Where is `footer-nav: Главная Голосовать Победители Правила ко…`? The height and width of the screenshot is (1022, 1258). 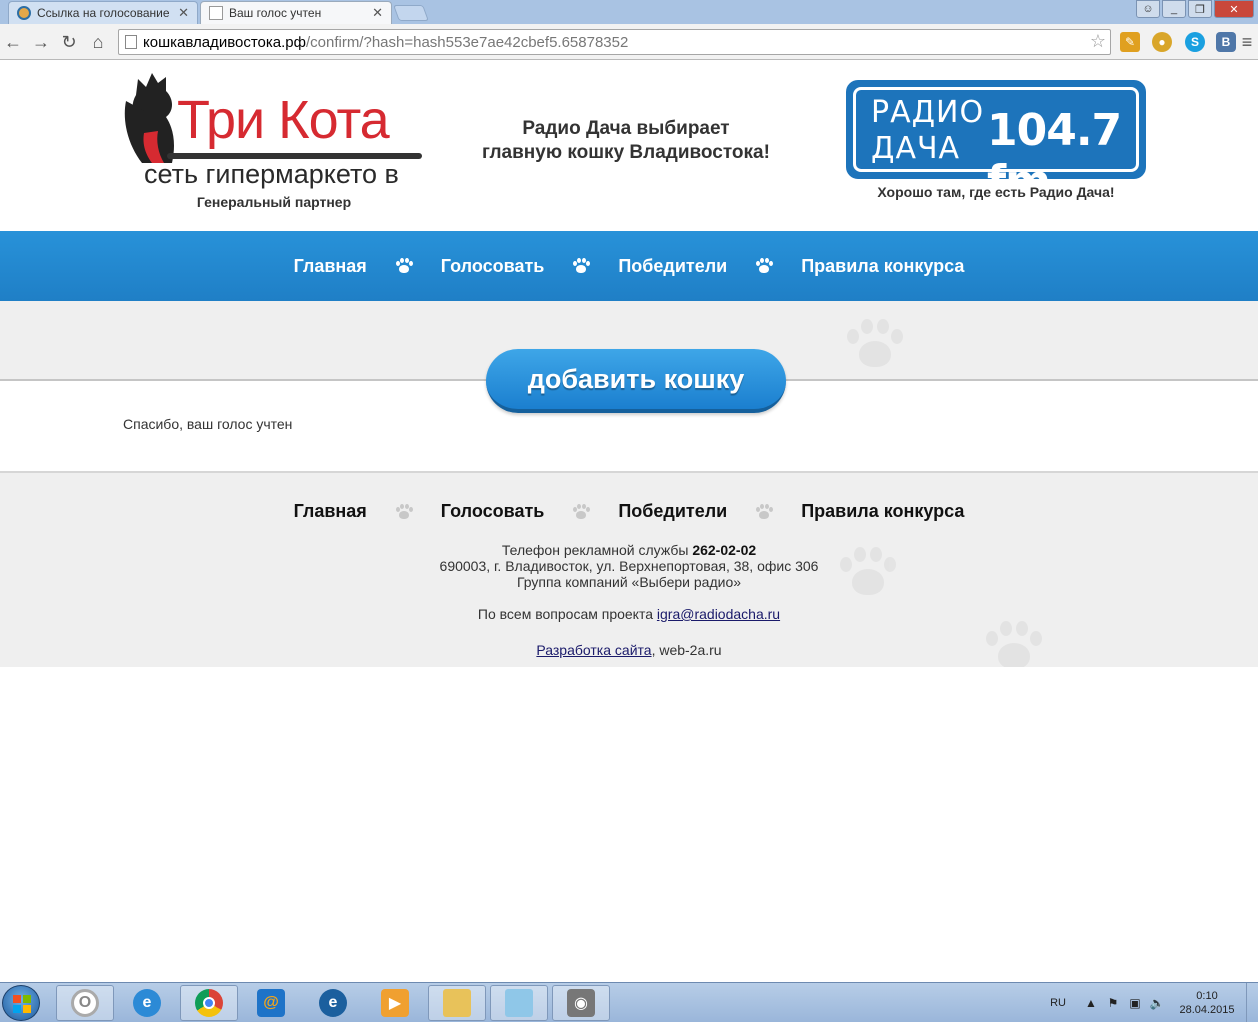
footer-nav: Главная Голосовать Победители Правила ко… is located at coordinates (629, 511).